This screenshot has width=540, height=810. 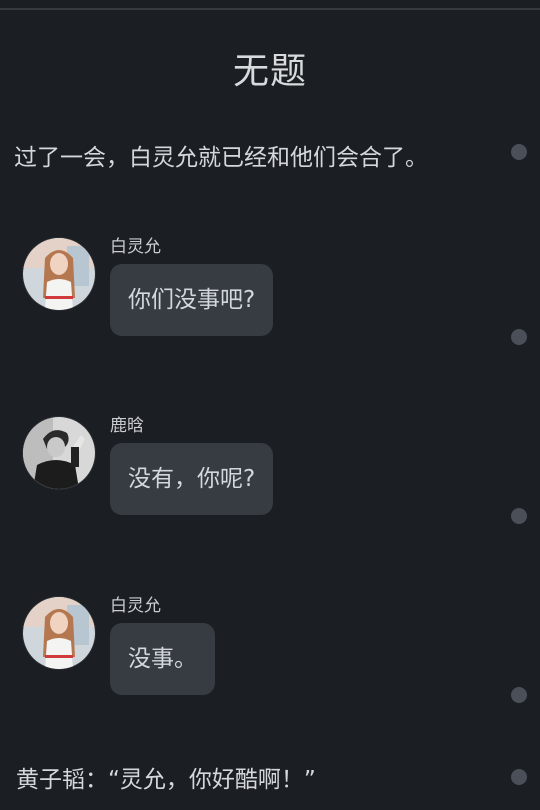 What do you see at coordinates (269, 71) in the screenshot?
I see `story-title: 无题` at bounding box center [269, 71].